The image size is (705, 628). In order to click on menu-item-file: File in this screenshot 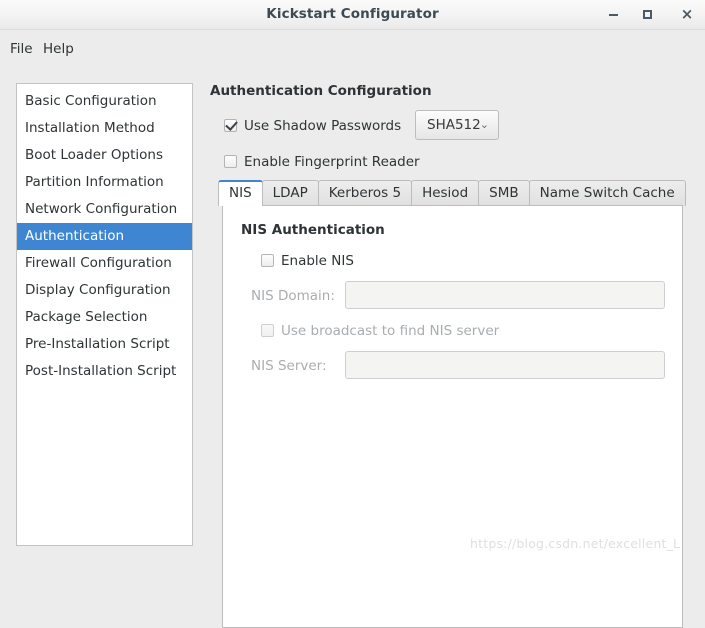, I will do `click(21, 49)`.